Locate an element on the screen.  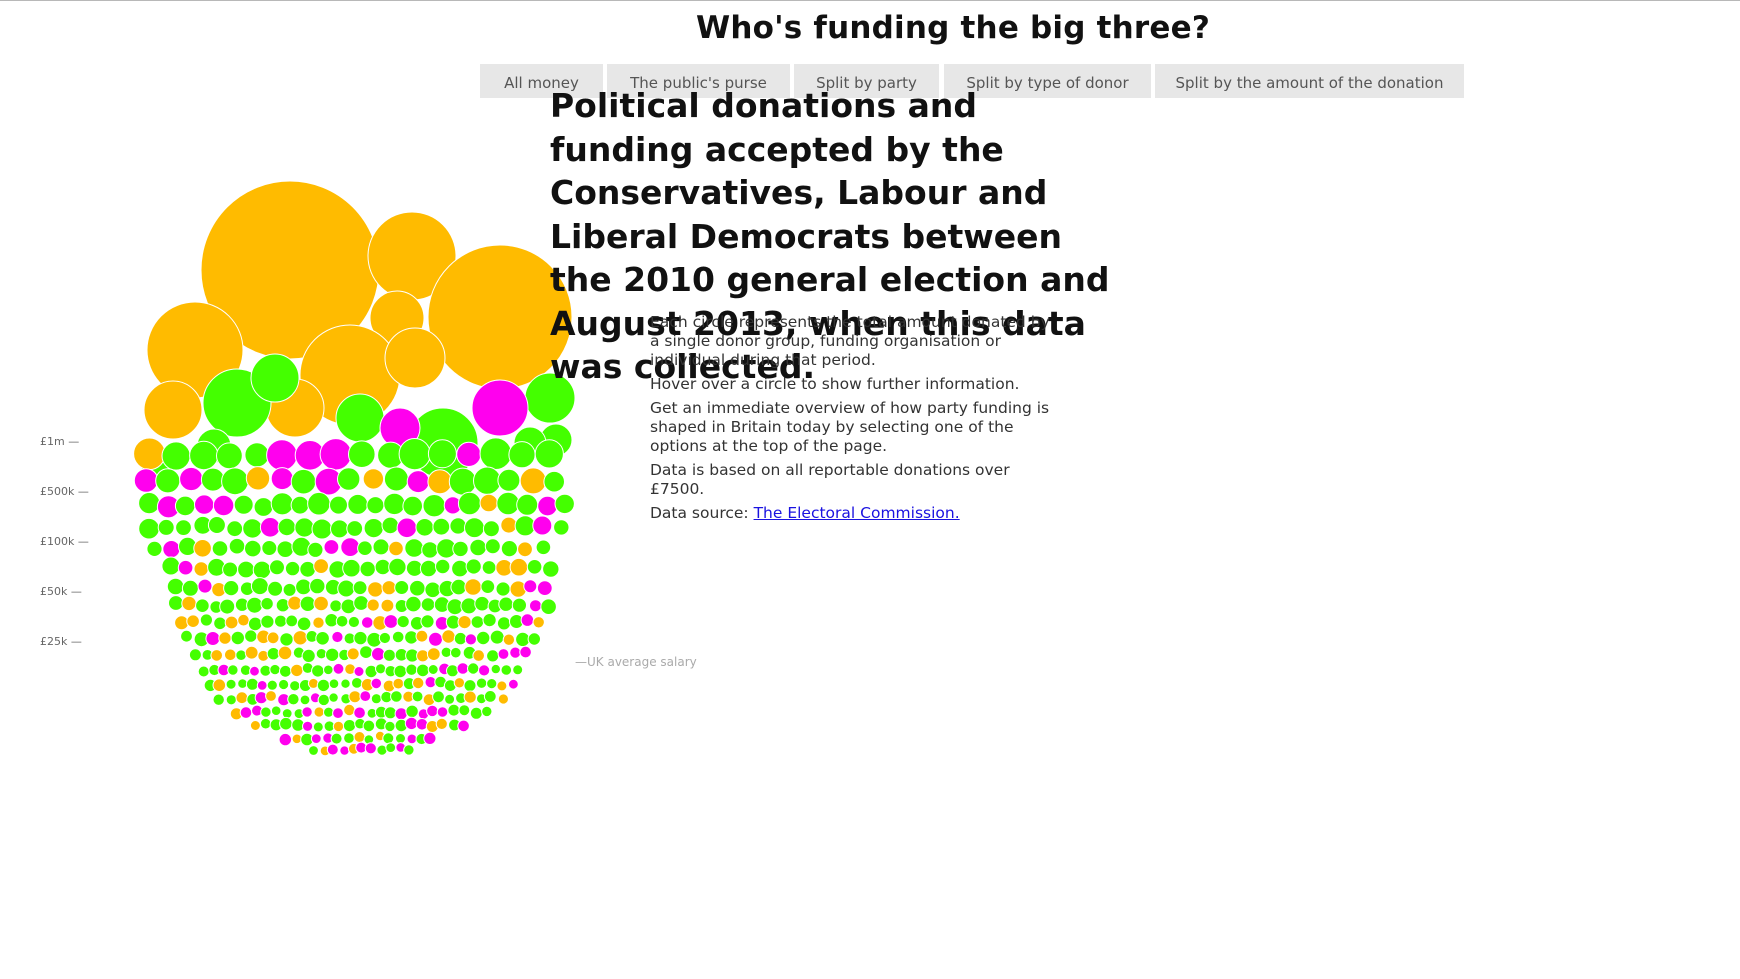
electoral-commission-link: The Electoral Commission. is located at coordinates (857, 513).